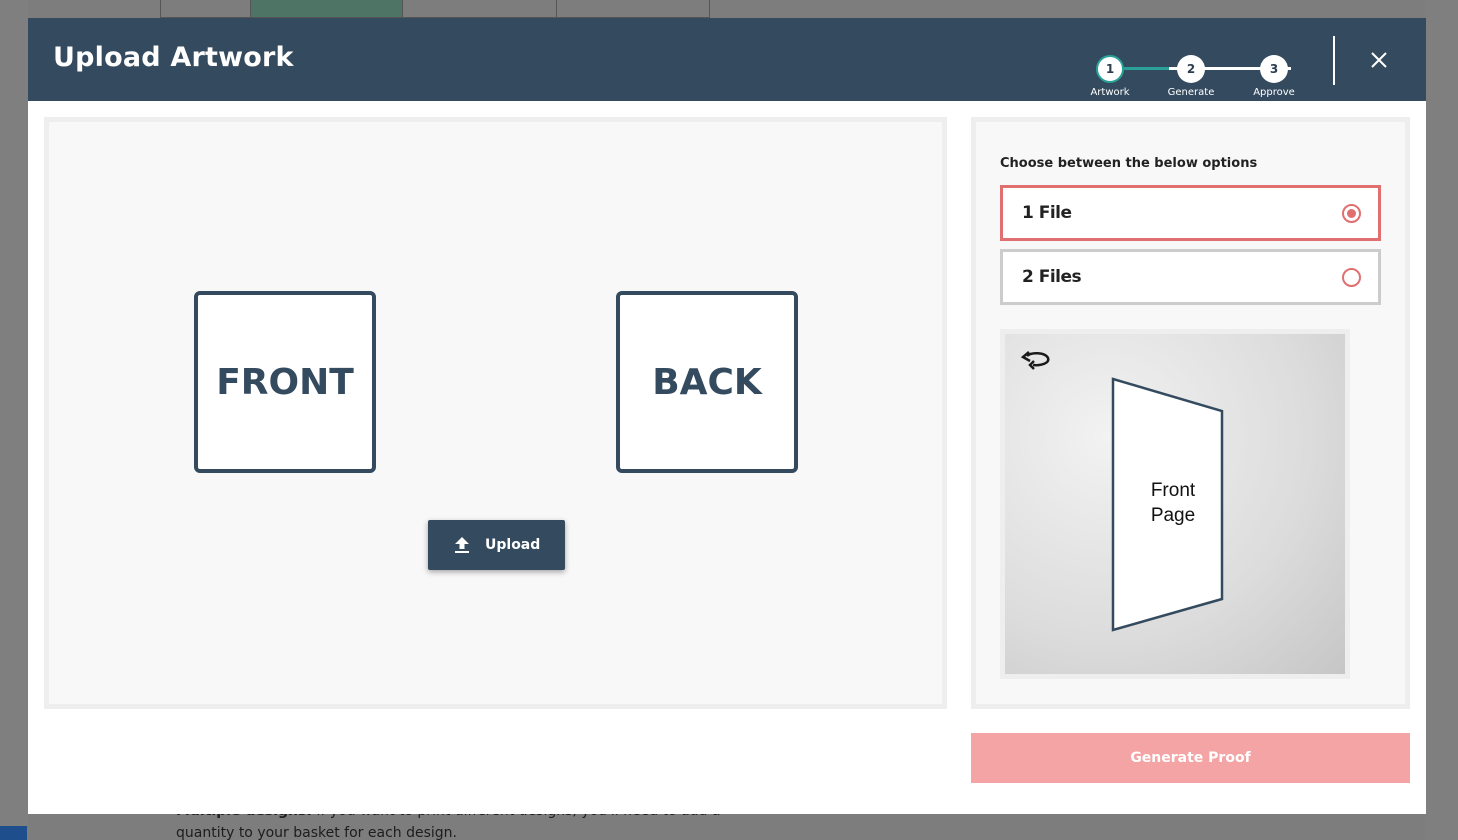 The image size is (1458, 840). Describe the element at coordinates (1351, 277) in the screenshot. I see `radio-unchecked-icon` at that location.